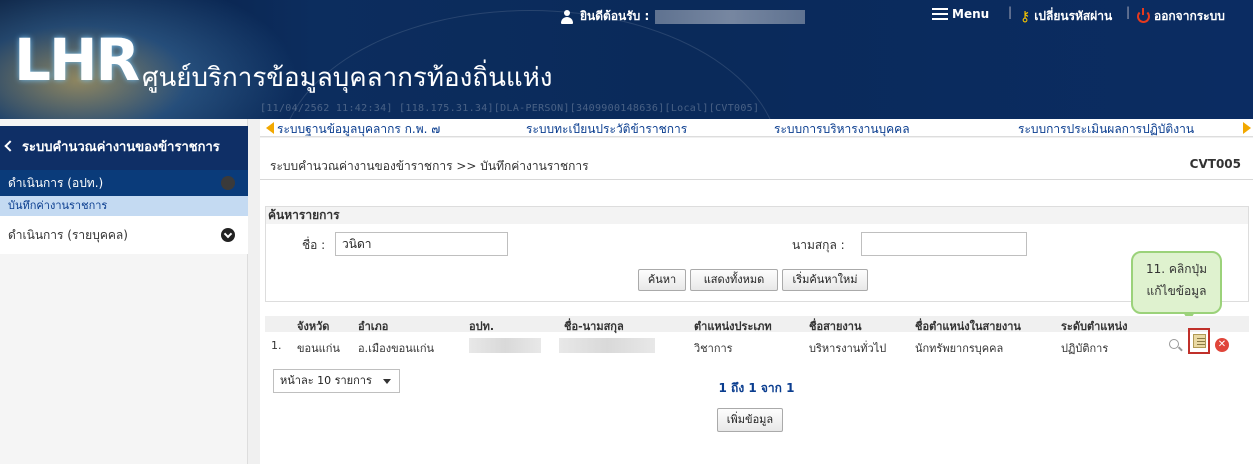  I want to click on welcome-area: ยินดีต้อนรับ :, so click(683, 16).